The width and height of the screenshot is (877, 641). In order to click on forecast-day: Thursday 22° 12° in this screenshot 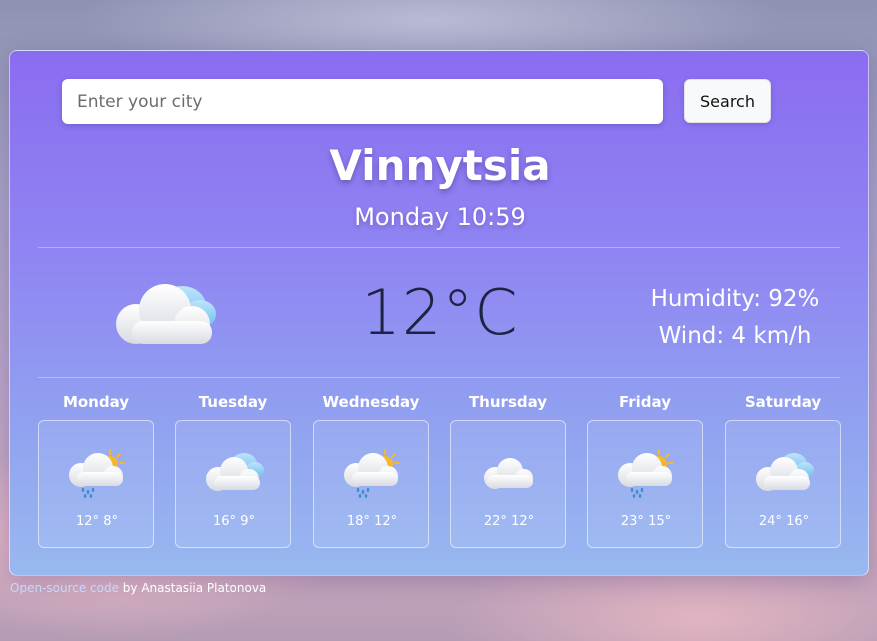, I will do `click(508, 473)`.